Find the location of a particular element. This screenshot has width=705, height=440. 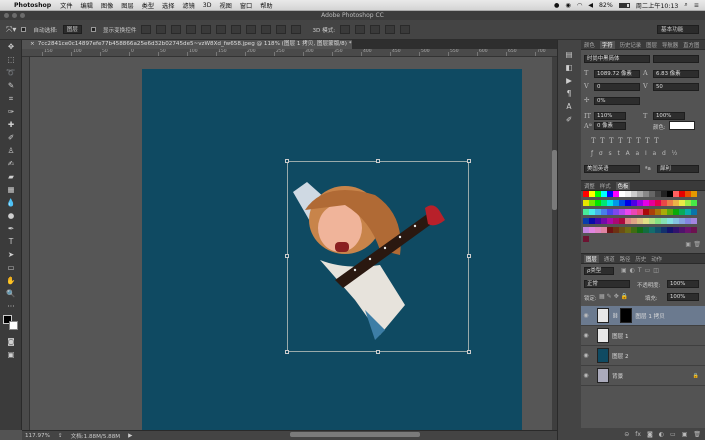

menu-type: 类型 is located at coordinates (148, 5).